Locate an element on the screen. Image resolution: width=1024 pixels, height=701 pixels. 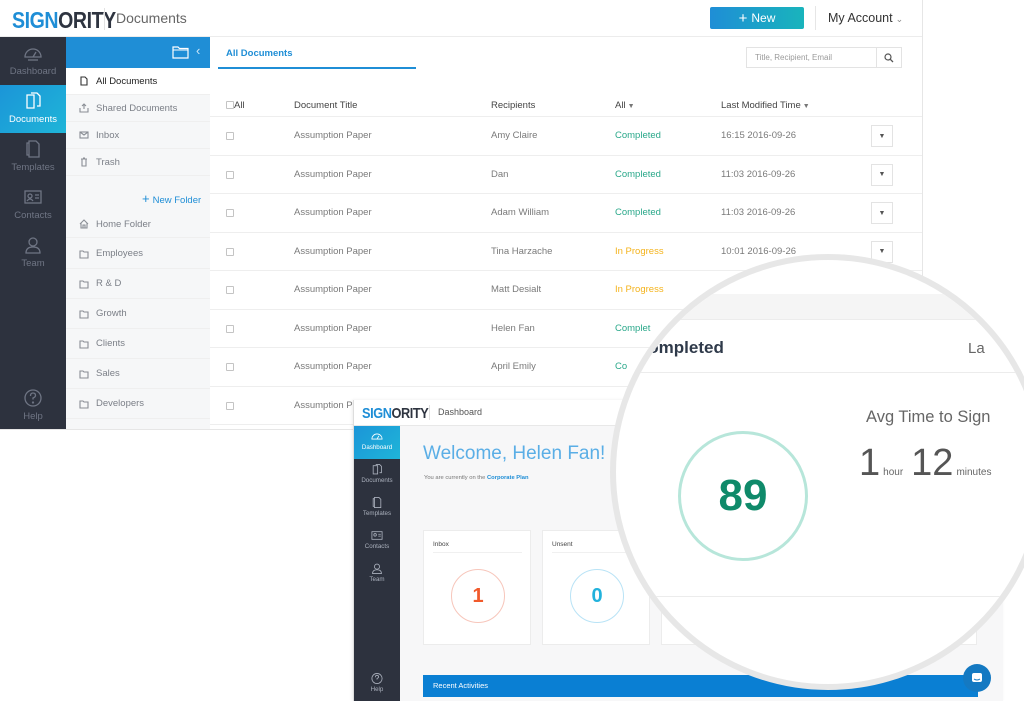
inbox-count: 1 is located at coordinates (478, 596).